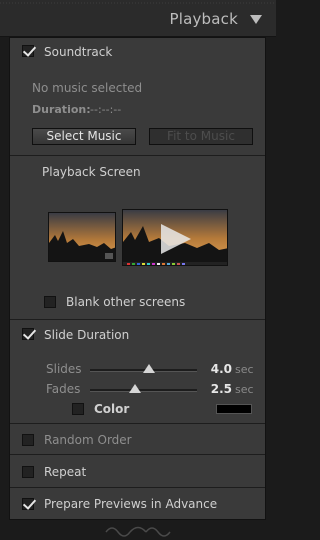 Image resolution: width=320 pixels, height=540 pixels. What do you see at coordinates (78, 52) in the screenshot?
I see `soundtrack-label: Soundtrack` at bounding box center [78, 52].